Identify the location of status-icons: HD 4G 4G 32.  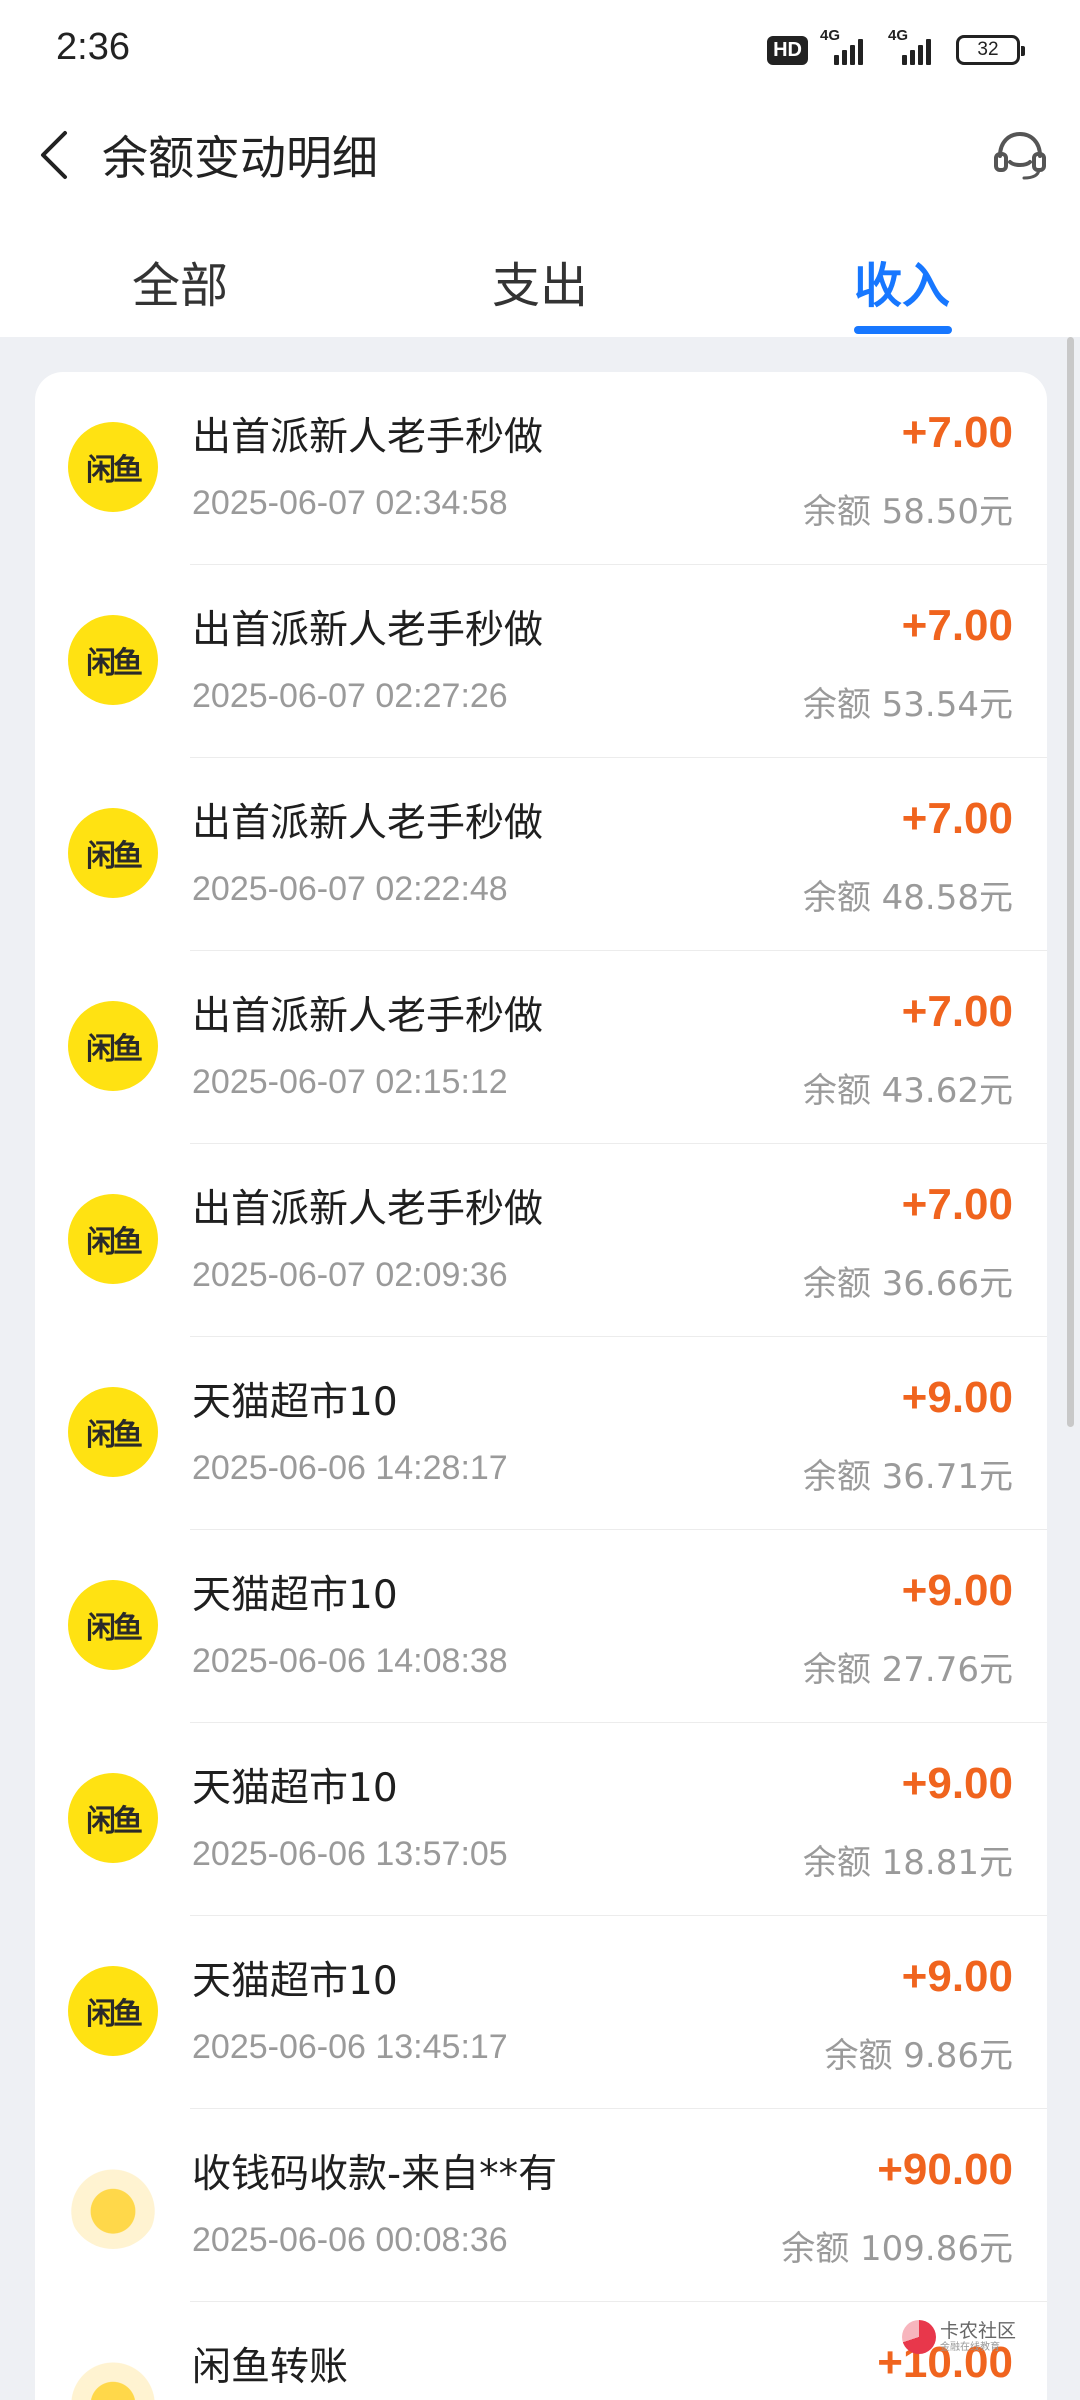
(896, 48).